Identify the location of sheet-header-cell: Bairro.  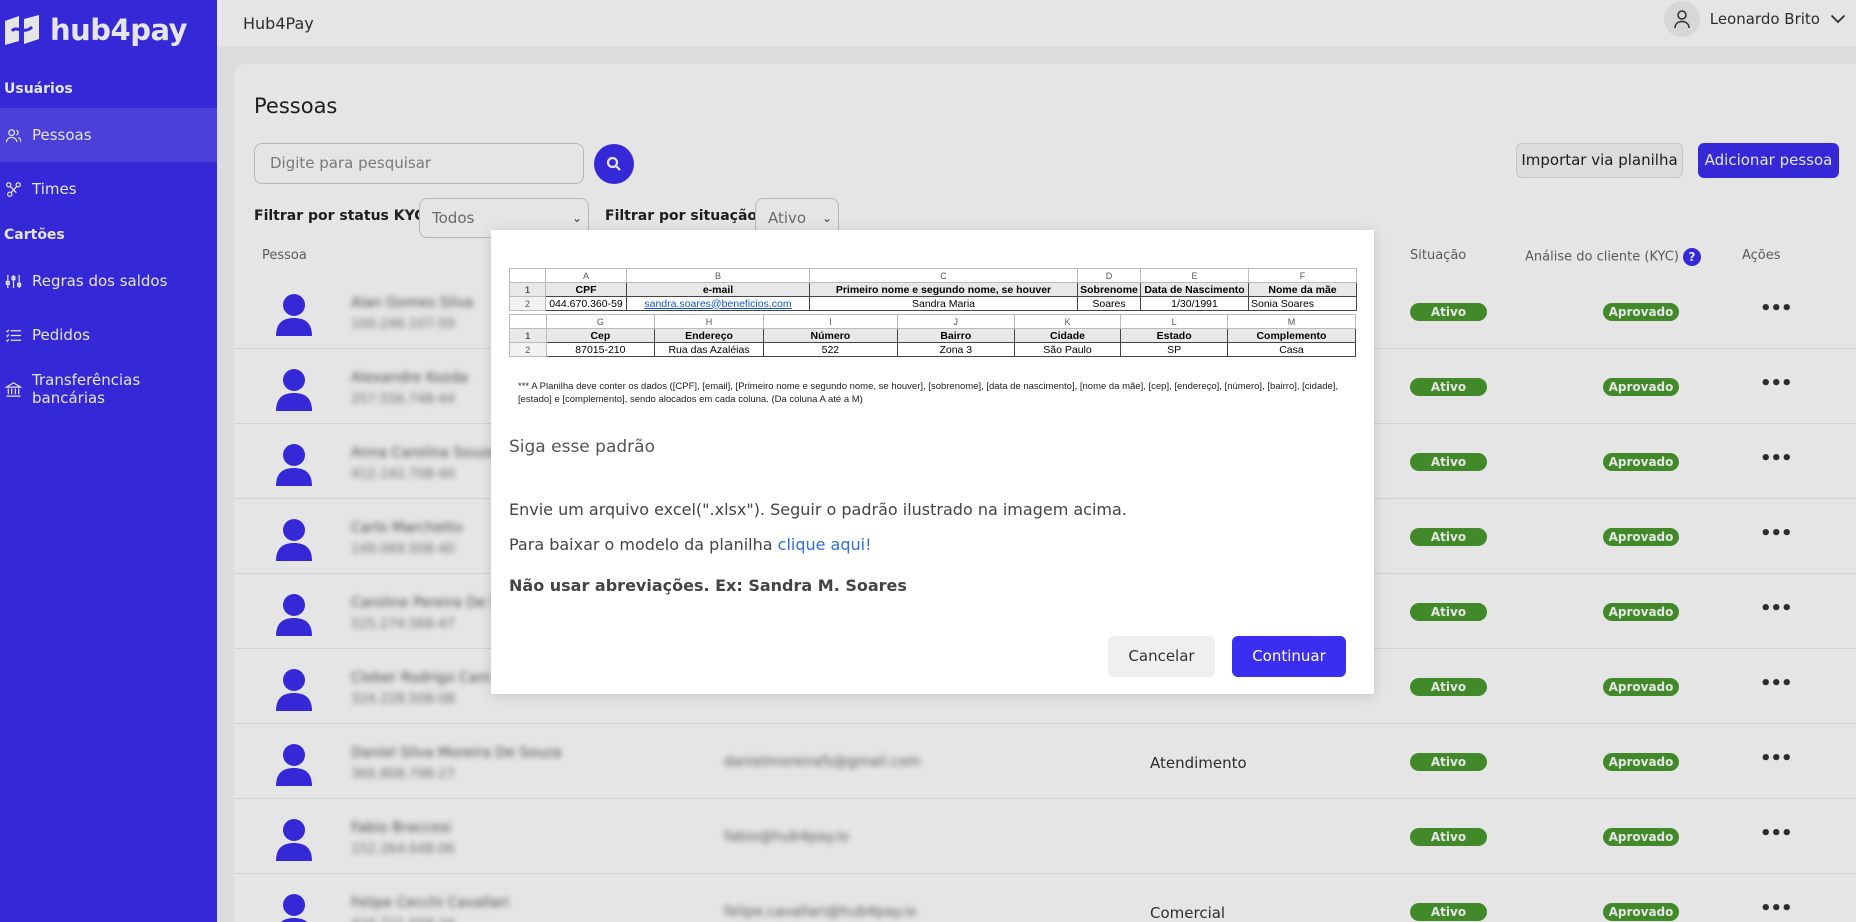
(955, 335).